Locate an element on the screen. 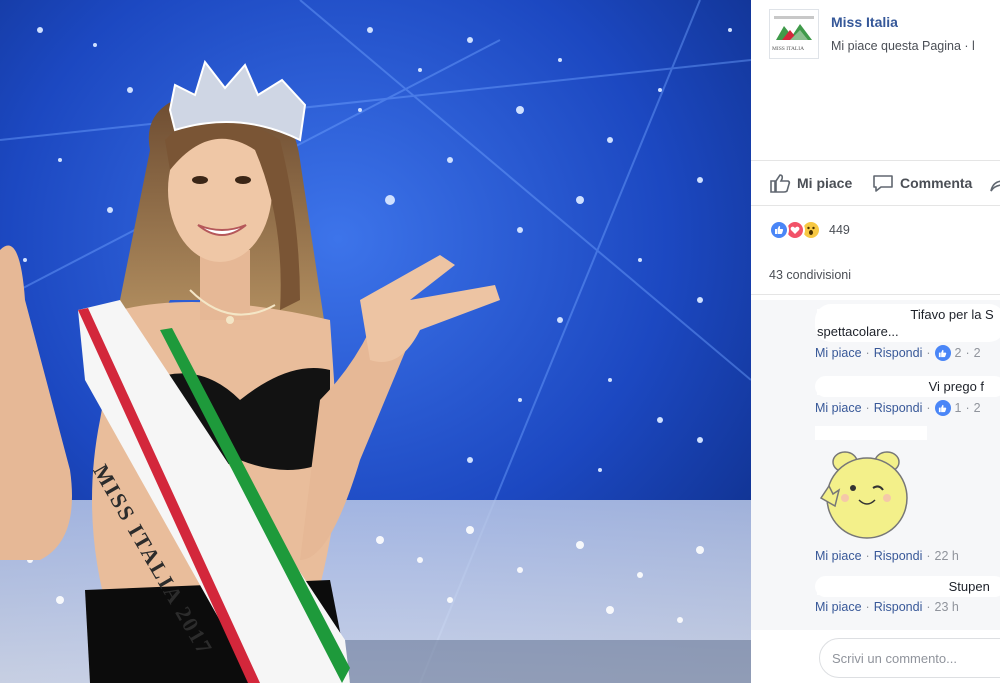  comment-text: Vi prego f is located at coordinates (956, 386).